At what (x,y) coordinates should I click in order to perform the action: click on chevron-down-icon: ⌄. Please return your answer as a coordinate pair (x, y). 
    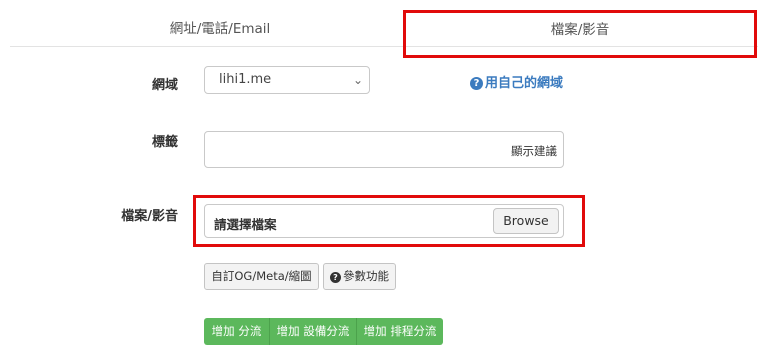
    Looking at the image, I should click on (357, 80).